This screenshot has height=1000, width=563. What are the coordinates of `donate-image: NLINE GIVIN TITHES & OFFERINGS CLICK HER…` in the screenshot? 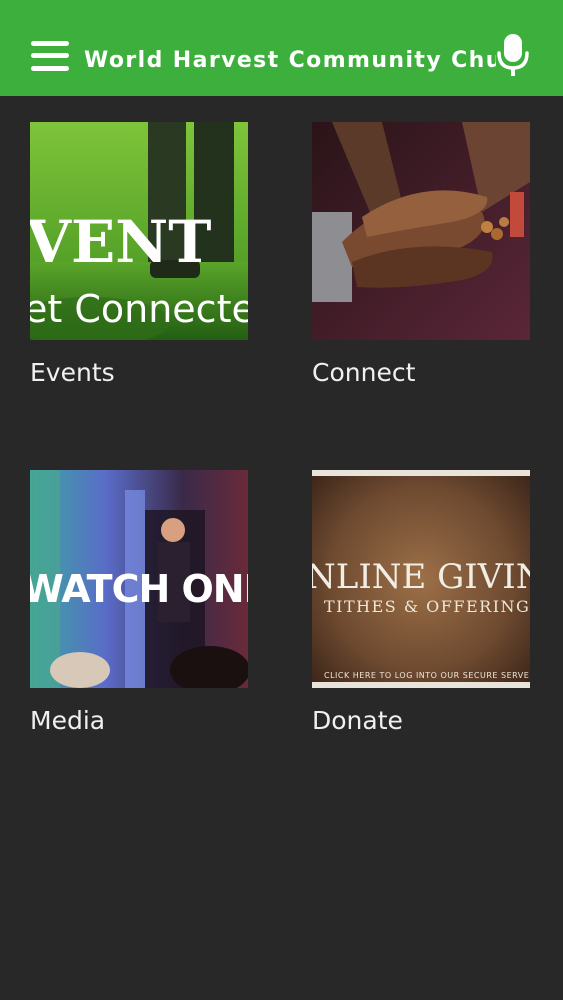 It's located at (421, 579).